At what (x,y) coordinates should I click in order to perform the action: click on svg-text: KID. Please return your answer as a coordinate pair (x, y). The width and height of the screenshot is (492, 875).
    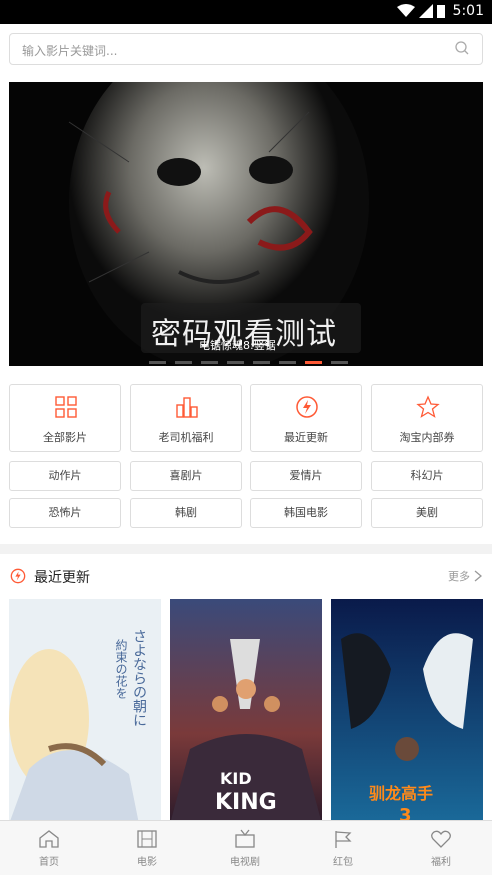
    Looking at the image, I should click on (236, 778).